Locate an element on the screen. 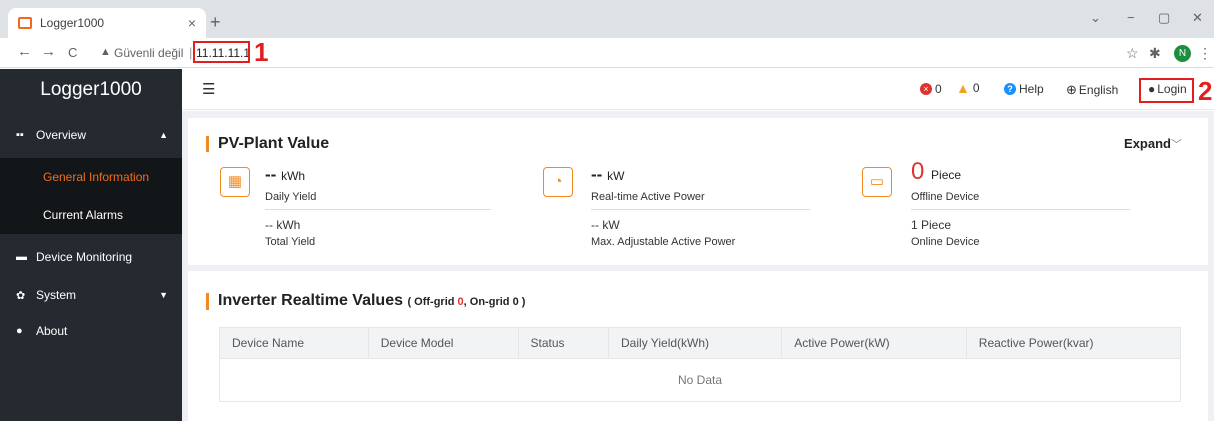  solar-panel-icon: ▦ is located at coordinates (235, 182).